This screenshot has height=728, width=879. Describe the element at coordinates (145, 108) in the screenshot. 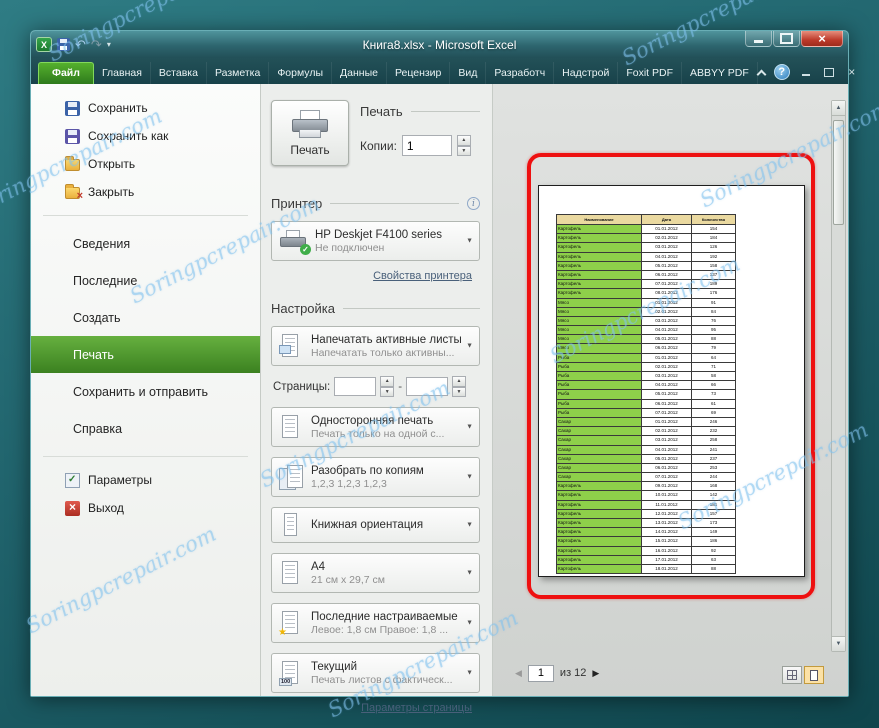

I see `sidebar-command: Сохранить` at that location.